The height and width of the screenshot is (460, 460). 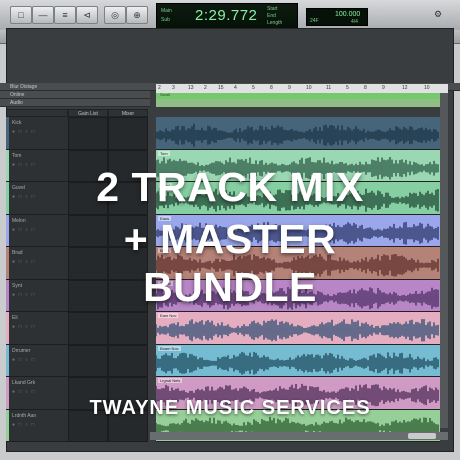 I want to click on online-header: Online, so click(x=75, y=95).